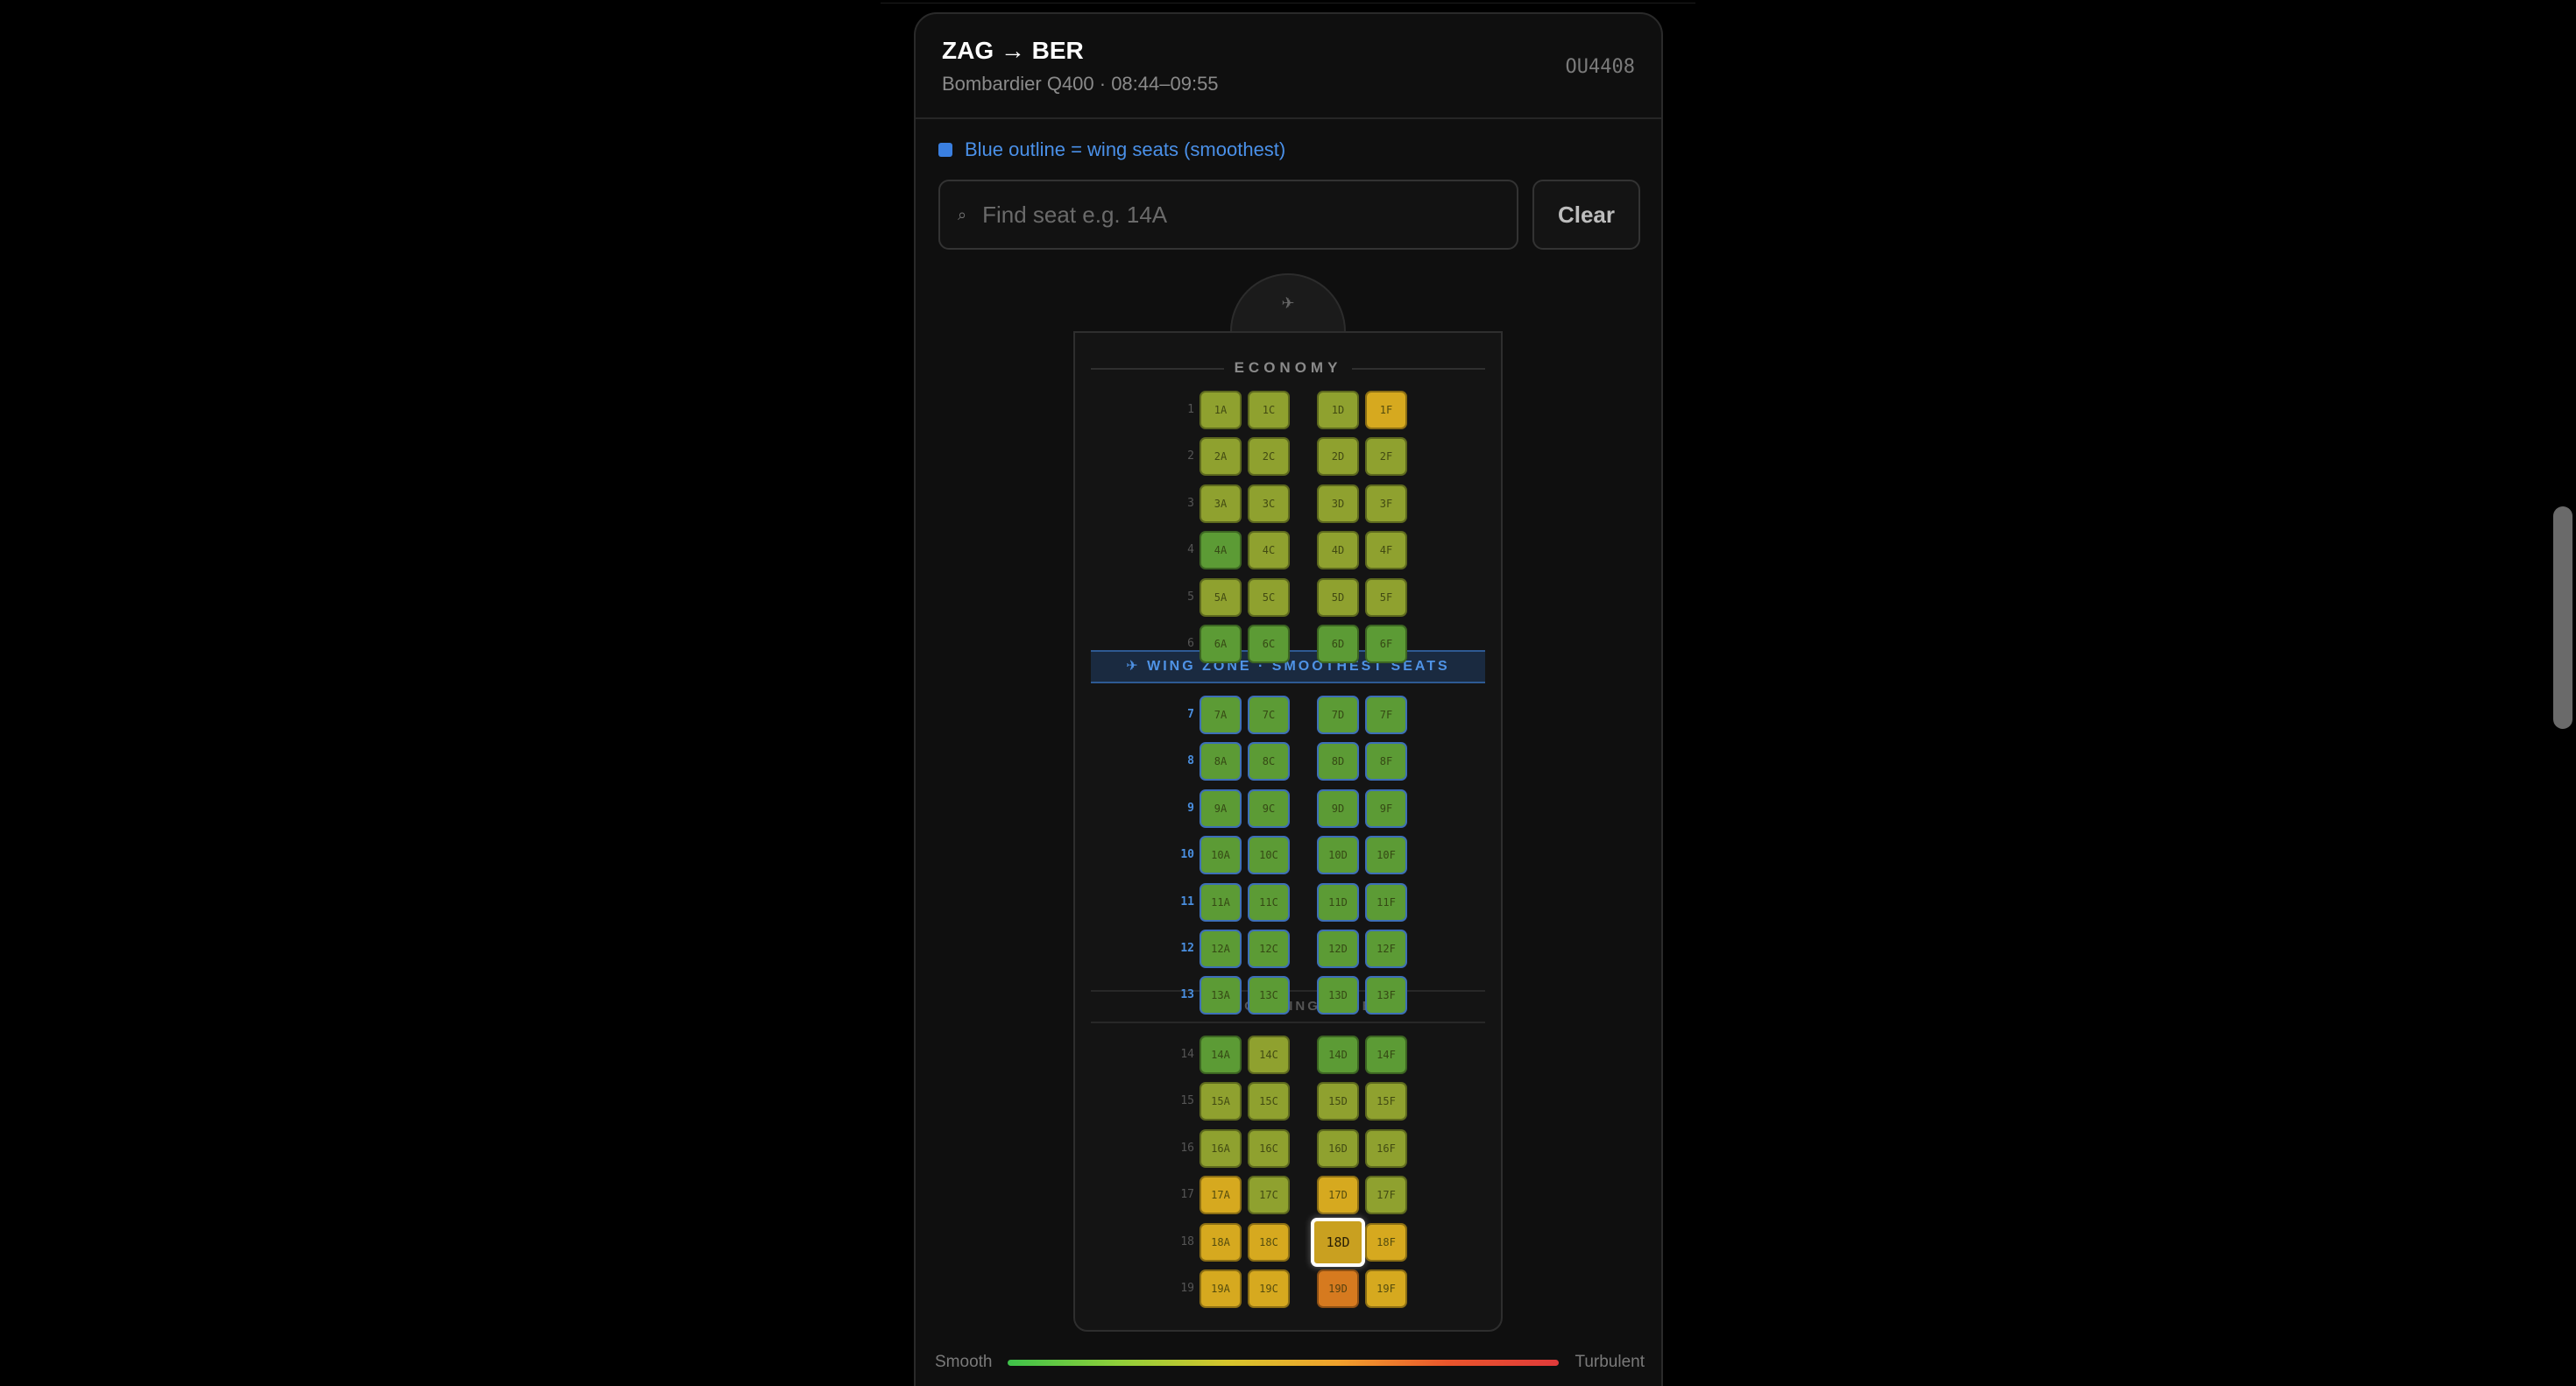 The image size is (2576, 1386). I want to click on seat-1d: 1D, so click(1338, 410).